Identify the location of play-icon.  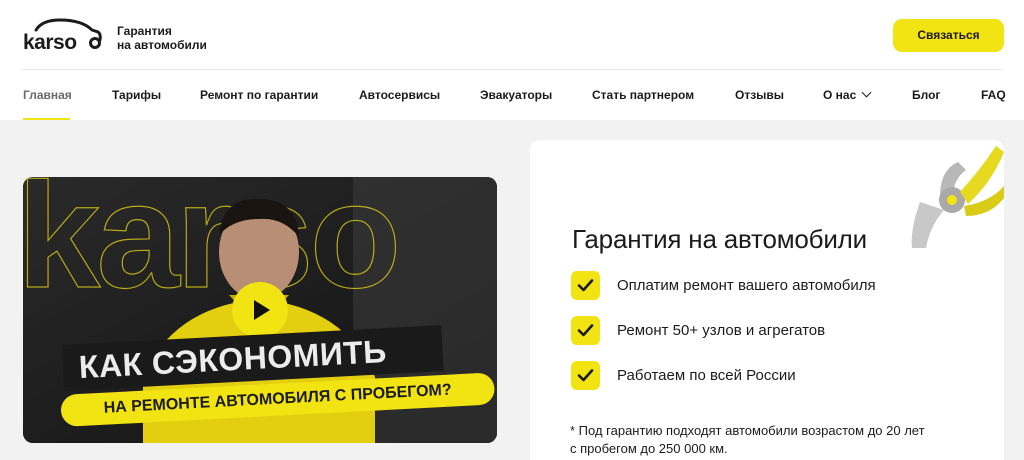
(260, 310).